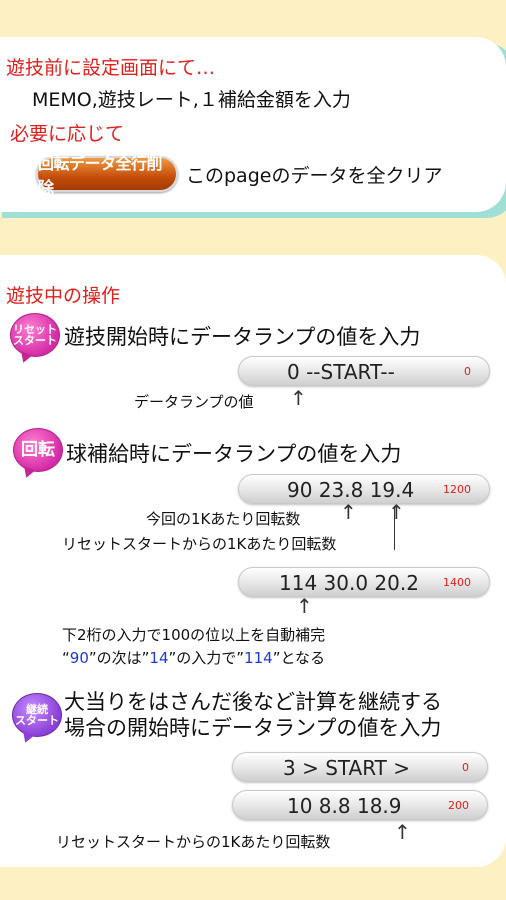 This screenshot has height=900, width=506. What do you see at coordinates (364, 371) in the screenshot?
I see `data-lamp-reset-example: 0 --START-- 0` at bounding box center [364, 371].